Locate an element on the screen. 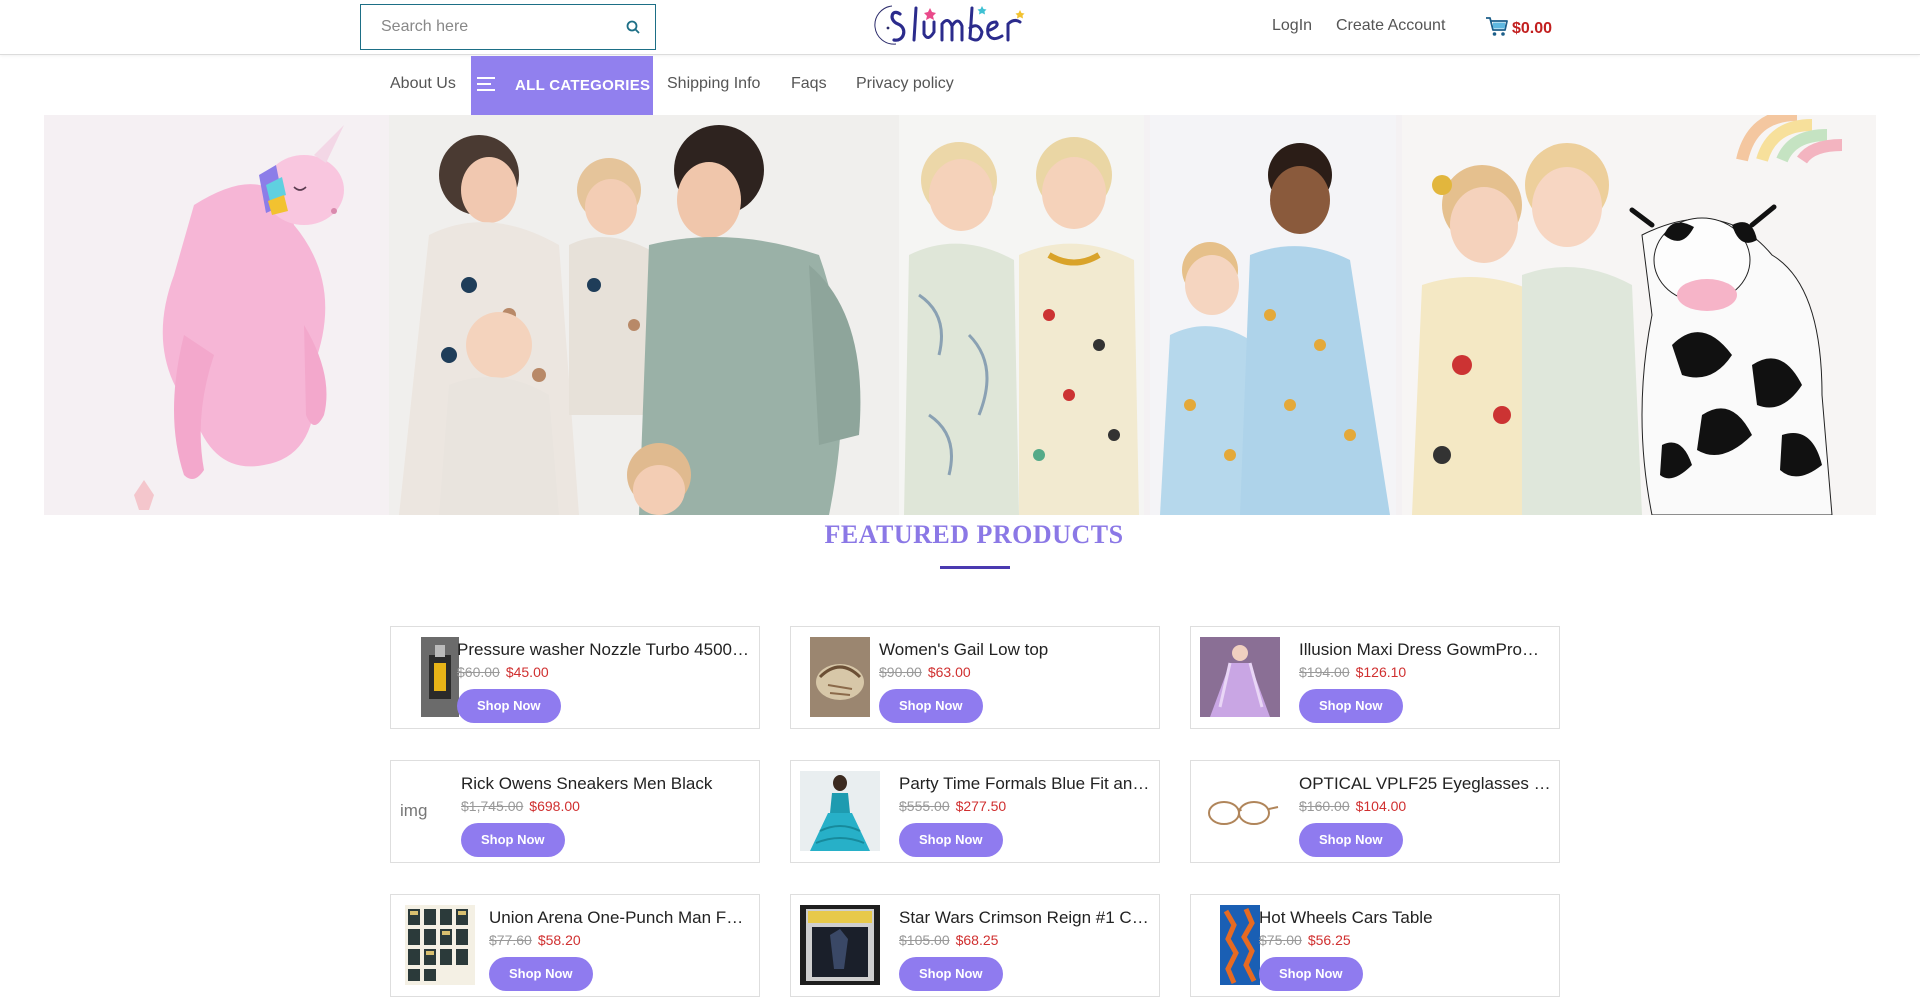 The width and height of the screenshot is (1920, 997). cart-icon is located at coordinates (1497, 28).